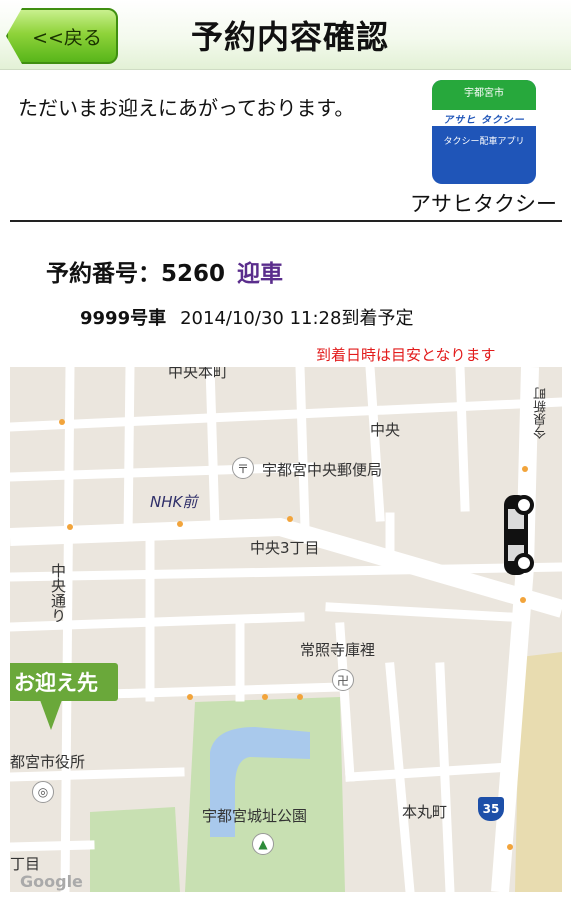 The width and height of the screenshot is (571, 900). I want to click on status-message: ただいまお迎えにあがっております。, so click(186, 108).